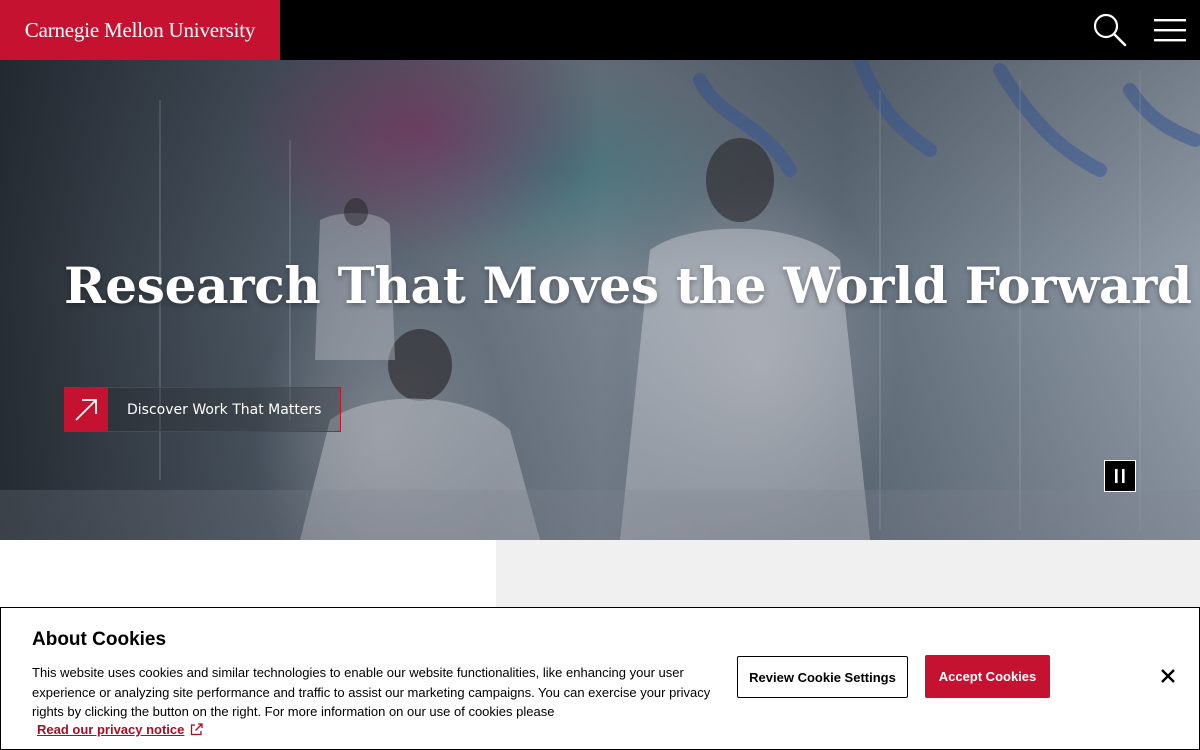 The width and height of the screenshot is (1200, 750). I want to click on search-icon, so click(1110, 30).